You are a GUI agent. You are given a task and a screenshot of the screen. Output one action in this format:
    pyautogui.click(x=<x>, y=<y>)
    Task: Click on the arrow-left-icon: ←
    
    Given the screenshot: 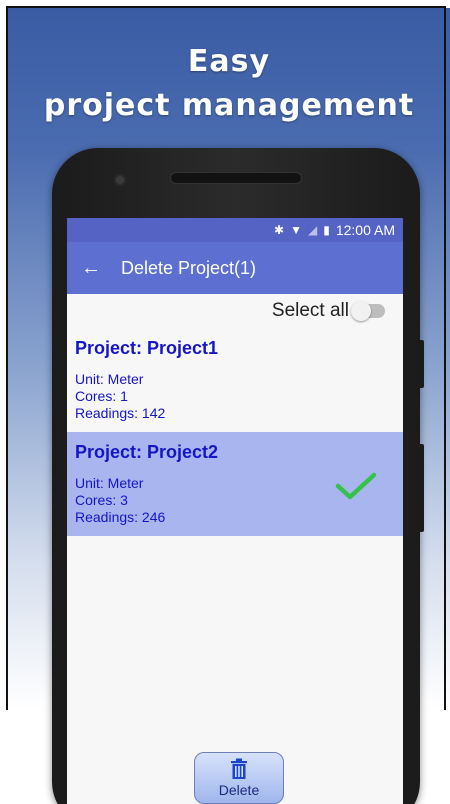 What is the action you would take?
    pyautogui.click(x=91, y=268)
    